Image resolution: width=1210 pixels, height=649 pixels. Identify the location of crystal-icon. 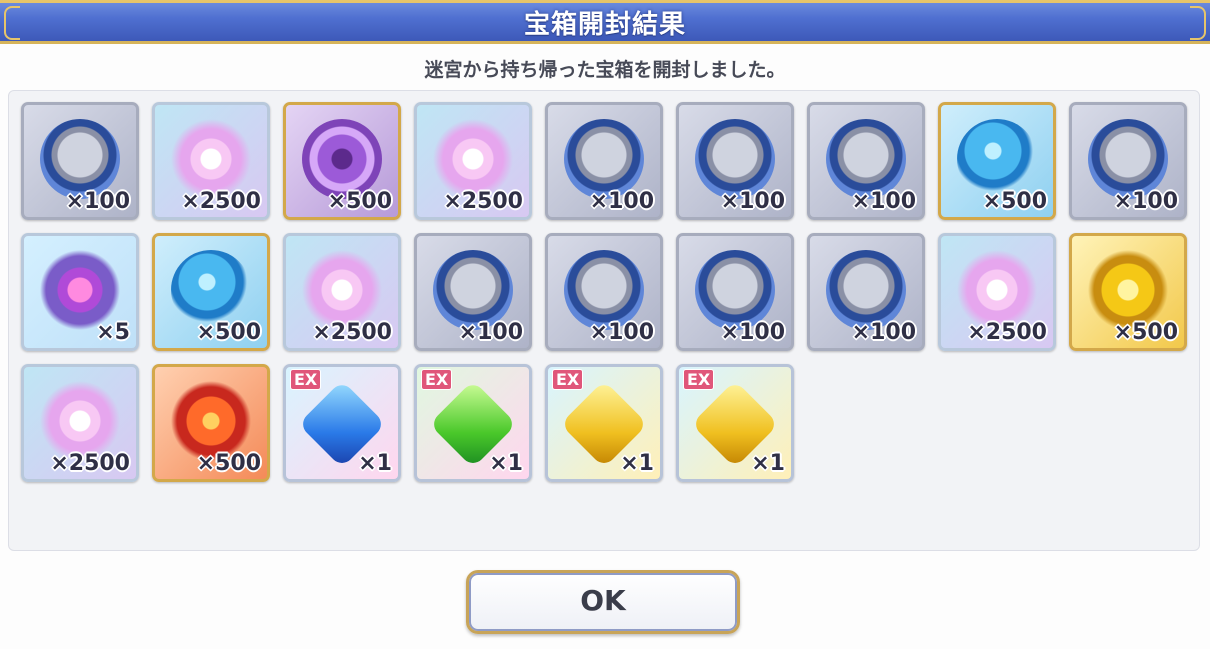
(80, 289).